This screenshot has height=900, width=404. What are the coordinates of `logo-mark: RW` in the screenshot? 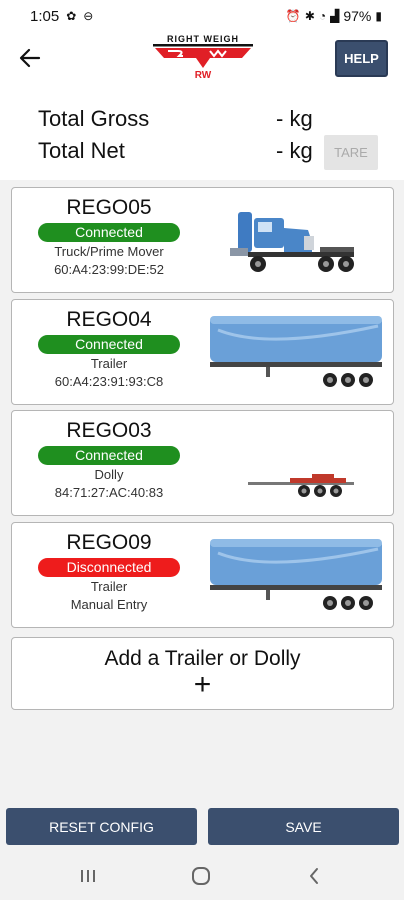 It's located at (203, 75).